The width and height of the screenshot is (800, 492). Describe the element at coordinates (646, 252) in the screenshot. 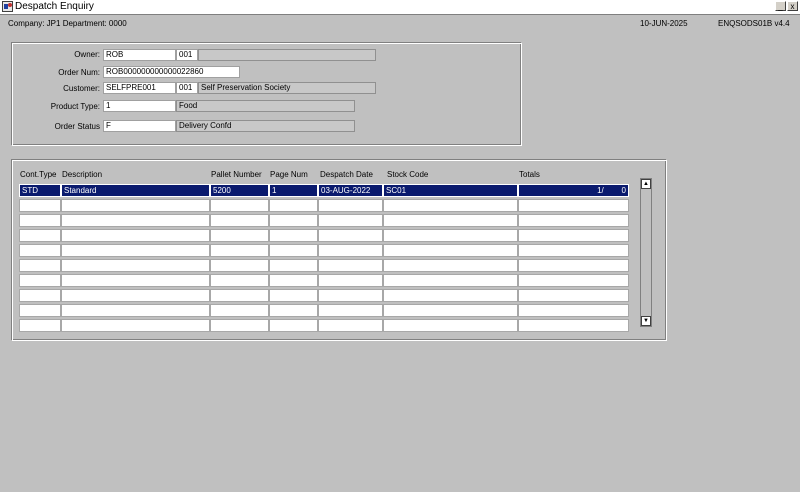

I see `vertical-scrollbar: ▲ ▼` at that location.